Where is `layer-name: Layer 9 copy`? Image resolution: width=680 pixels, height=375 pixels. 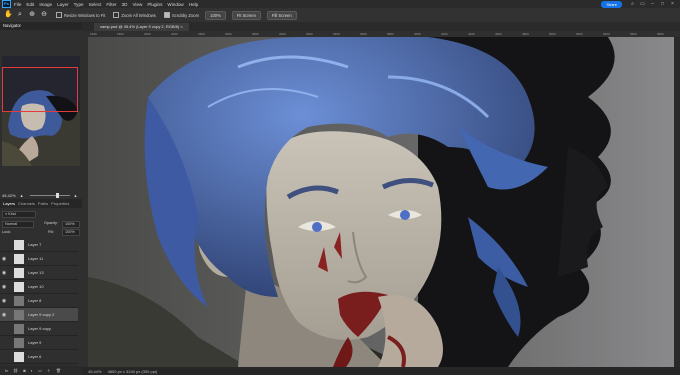 layer-name: Layer 9 copy is located at coordinates (39, 328).